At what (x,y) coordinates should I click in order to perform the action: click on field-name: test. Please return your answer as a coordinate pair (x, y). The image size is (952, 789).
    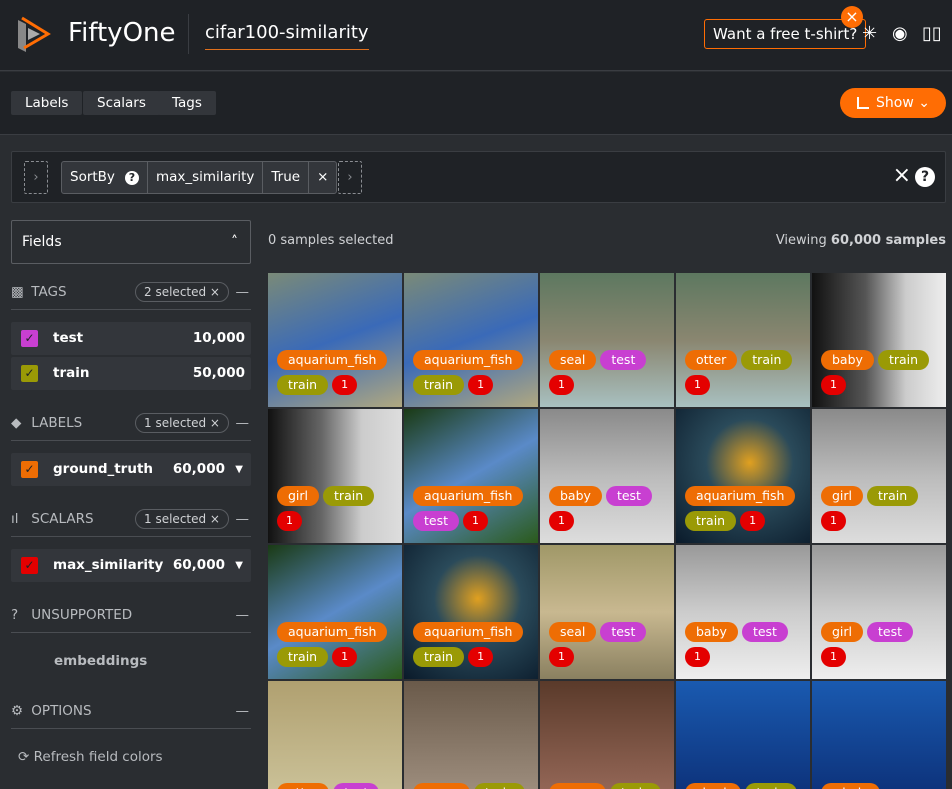
    Looking at the image, I should click on (68, 338).